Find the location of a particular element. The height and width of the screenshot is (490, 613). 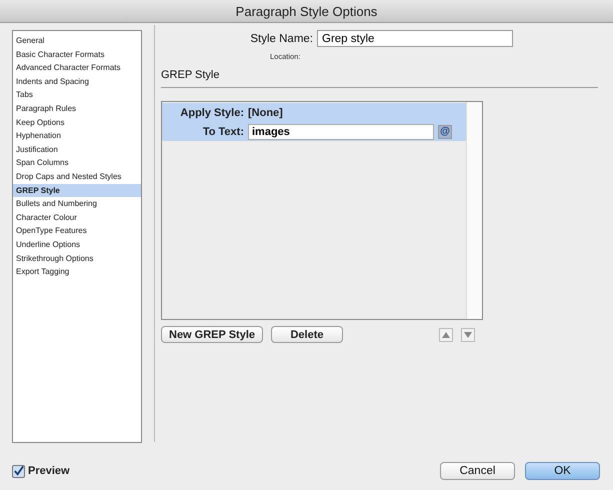

list-button: New GREP Style is located at coordinates (212, 334).